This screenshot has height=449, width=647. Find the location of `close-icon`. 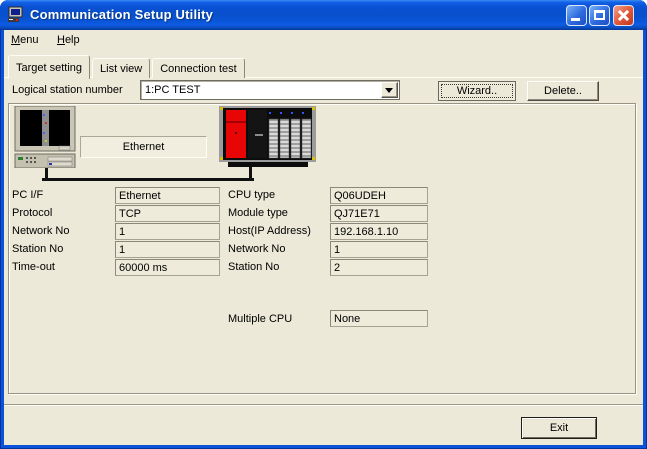

close-icon is located at coordinates (623, 15).